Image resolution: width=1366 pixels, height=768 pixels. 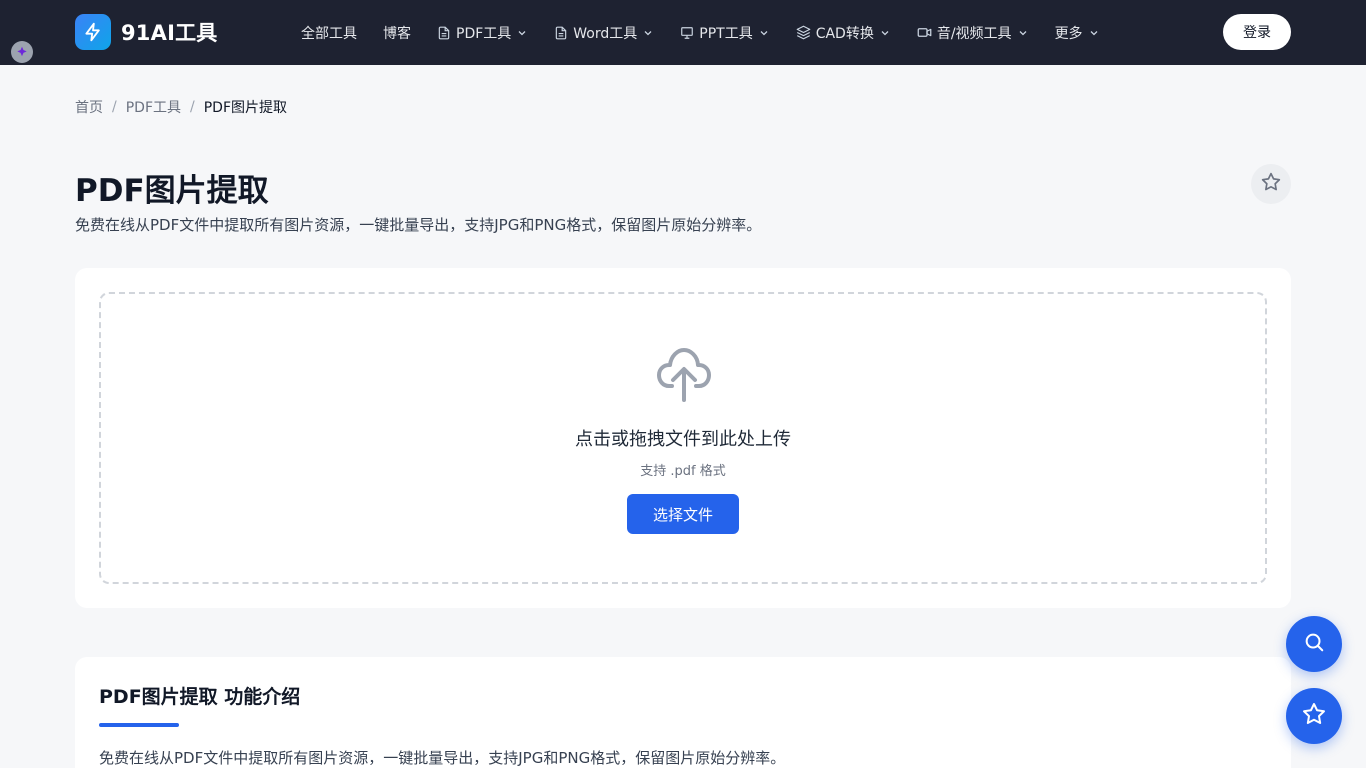 What do you see at coordinates (684, 374) in the screenshot?
I see `cloud-upload-icon` at bounding box center [684, 374].